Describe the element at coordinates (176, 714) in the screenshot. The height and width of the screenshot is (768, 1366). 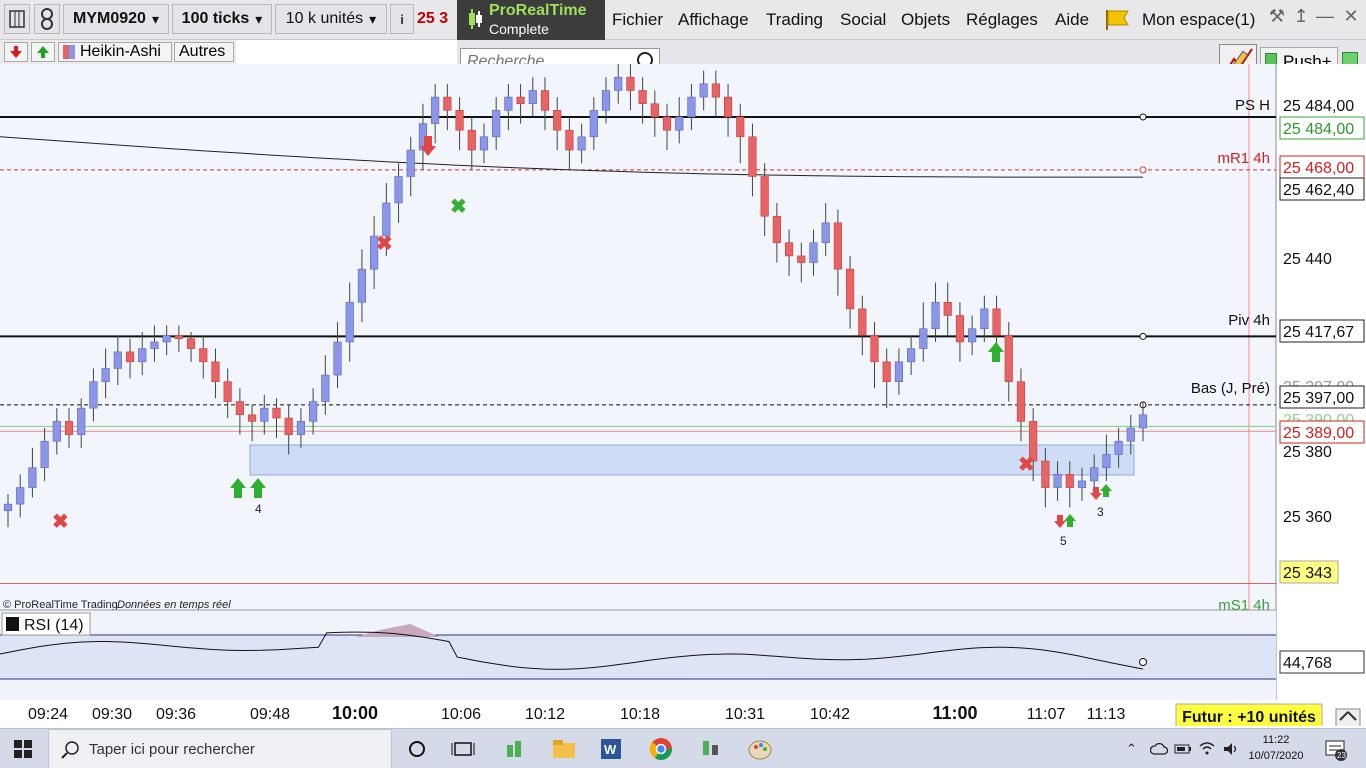
I see `time-tick: 09:36` at that location.